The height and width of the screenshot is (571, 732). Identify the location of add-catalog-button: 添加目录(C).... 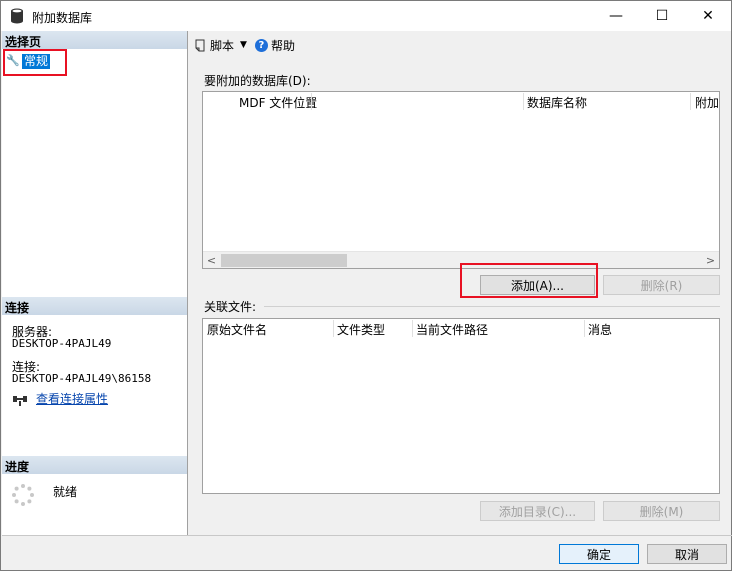
(537, 511).